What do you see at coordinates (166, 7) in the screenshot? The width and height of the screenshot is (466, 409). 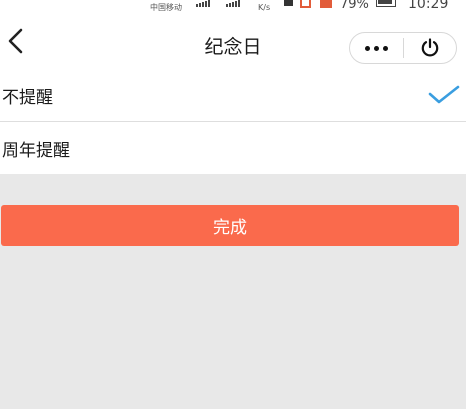 I see `carrier-name: 中国移动` at bounding box center [166, 7].